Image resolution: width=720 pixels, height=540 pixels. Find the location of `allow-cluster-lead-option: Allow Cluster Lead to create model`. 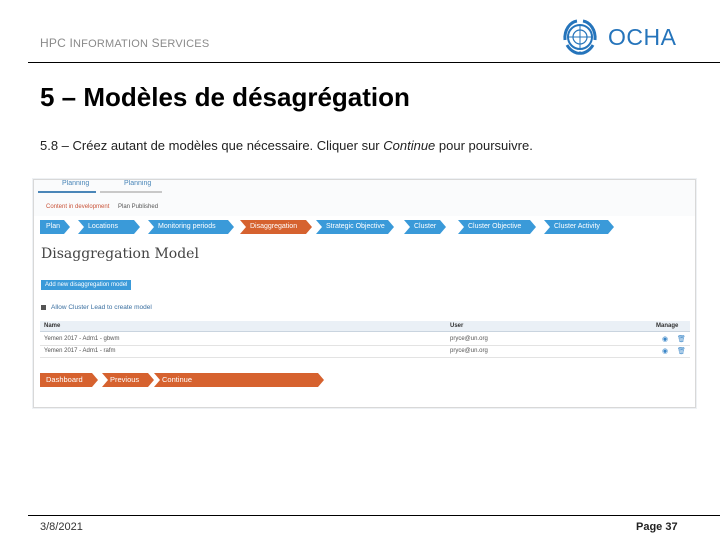

allow-cluster-lead-option: Allow Cluster Lead to create model is located at coordinates (96, 307).